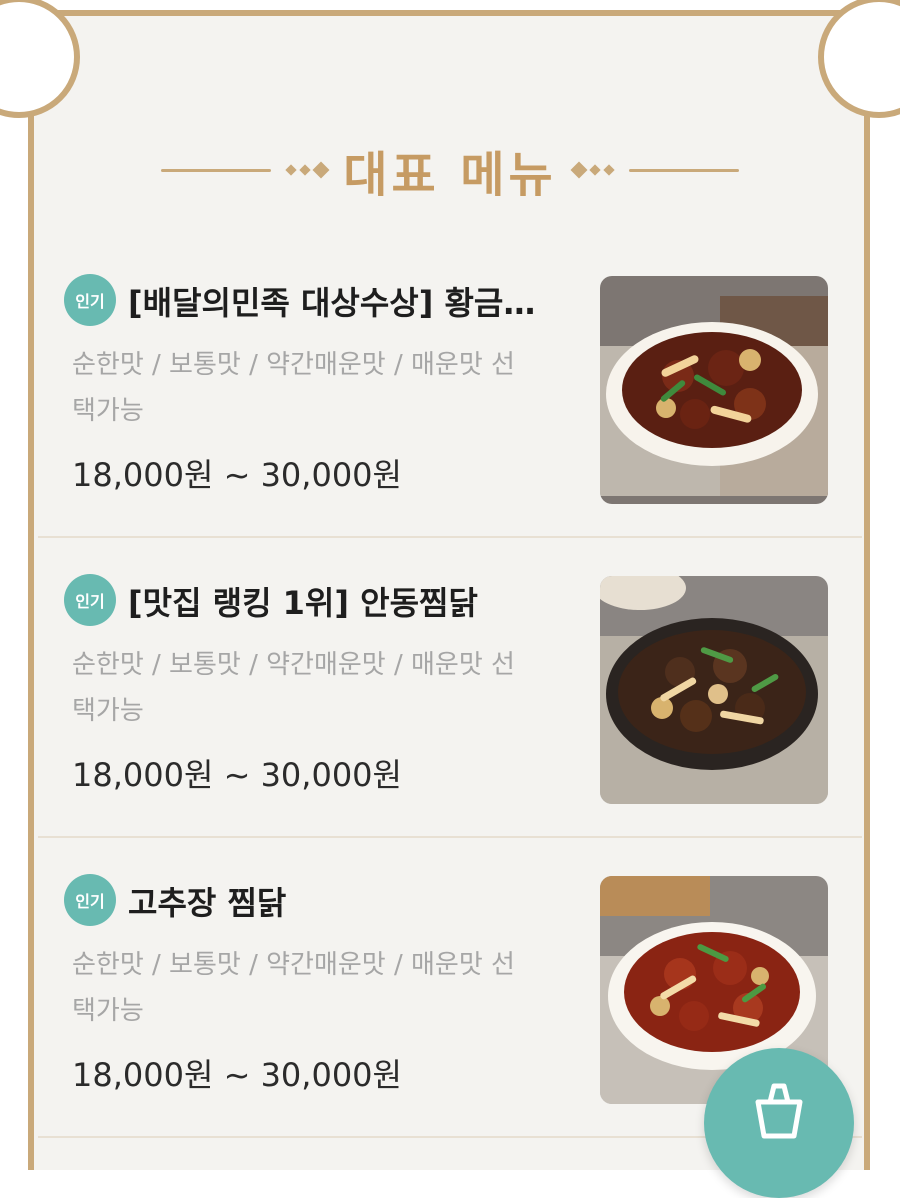 The height and width of the screenshot is (1198, 900). I want to click on cart-button, so click(779, 1123).